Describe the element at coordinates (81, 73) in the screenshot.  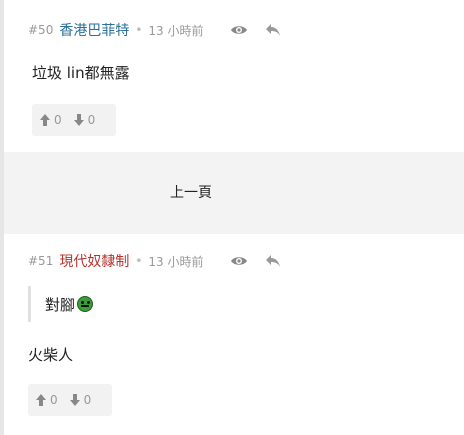
I see `post-content: 垃圾 lin都無露` at that location.